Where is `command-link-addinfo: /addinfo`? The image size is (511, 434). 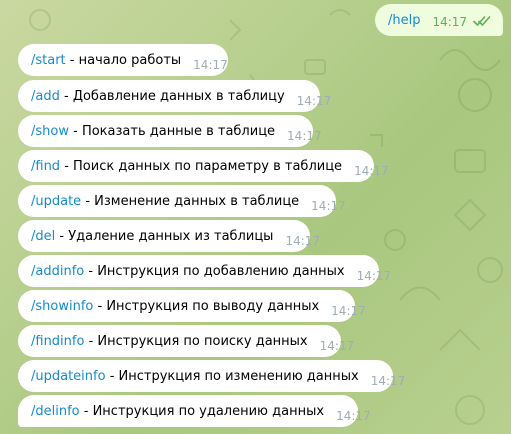
command-link-addinfo: /addinfo is located at coordinates (57, 271).